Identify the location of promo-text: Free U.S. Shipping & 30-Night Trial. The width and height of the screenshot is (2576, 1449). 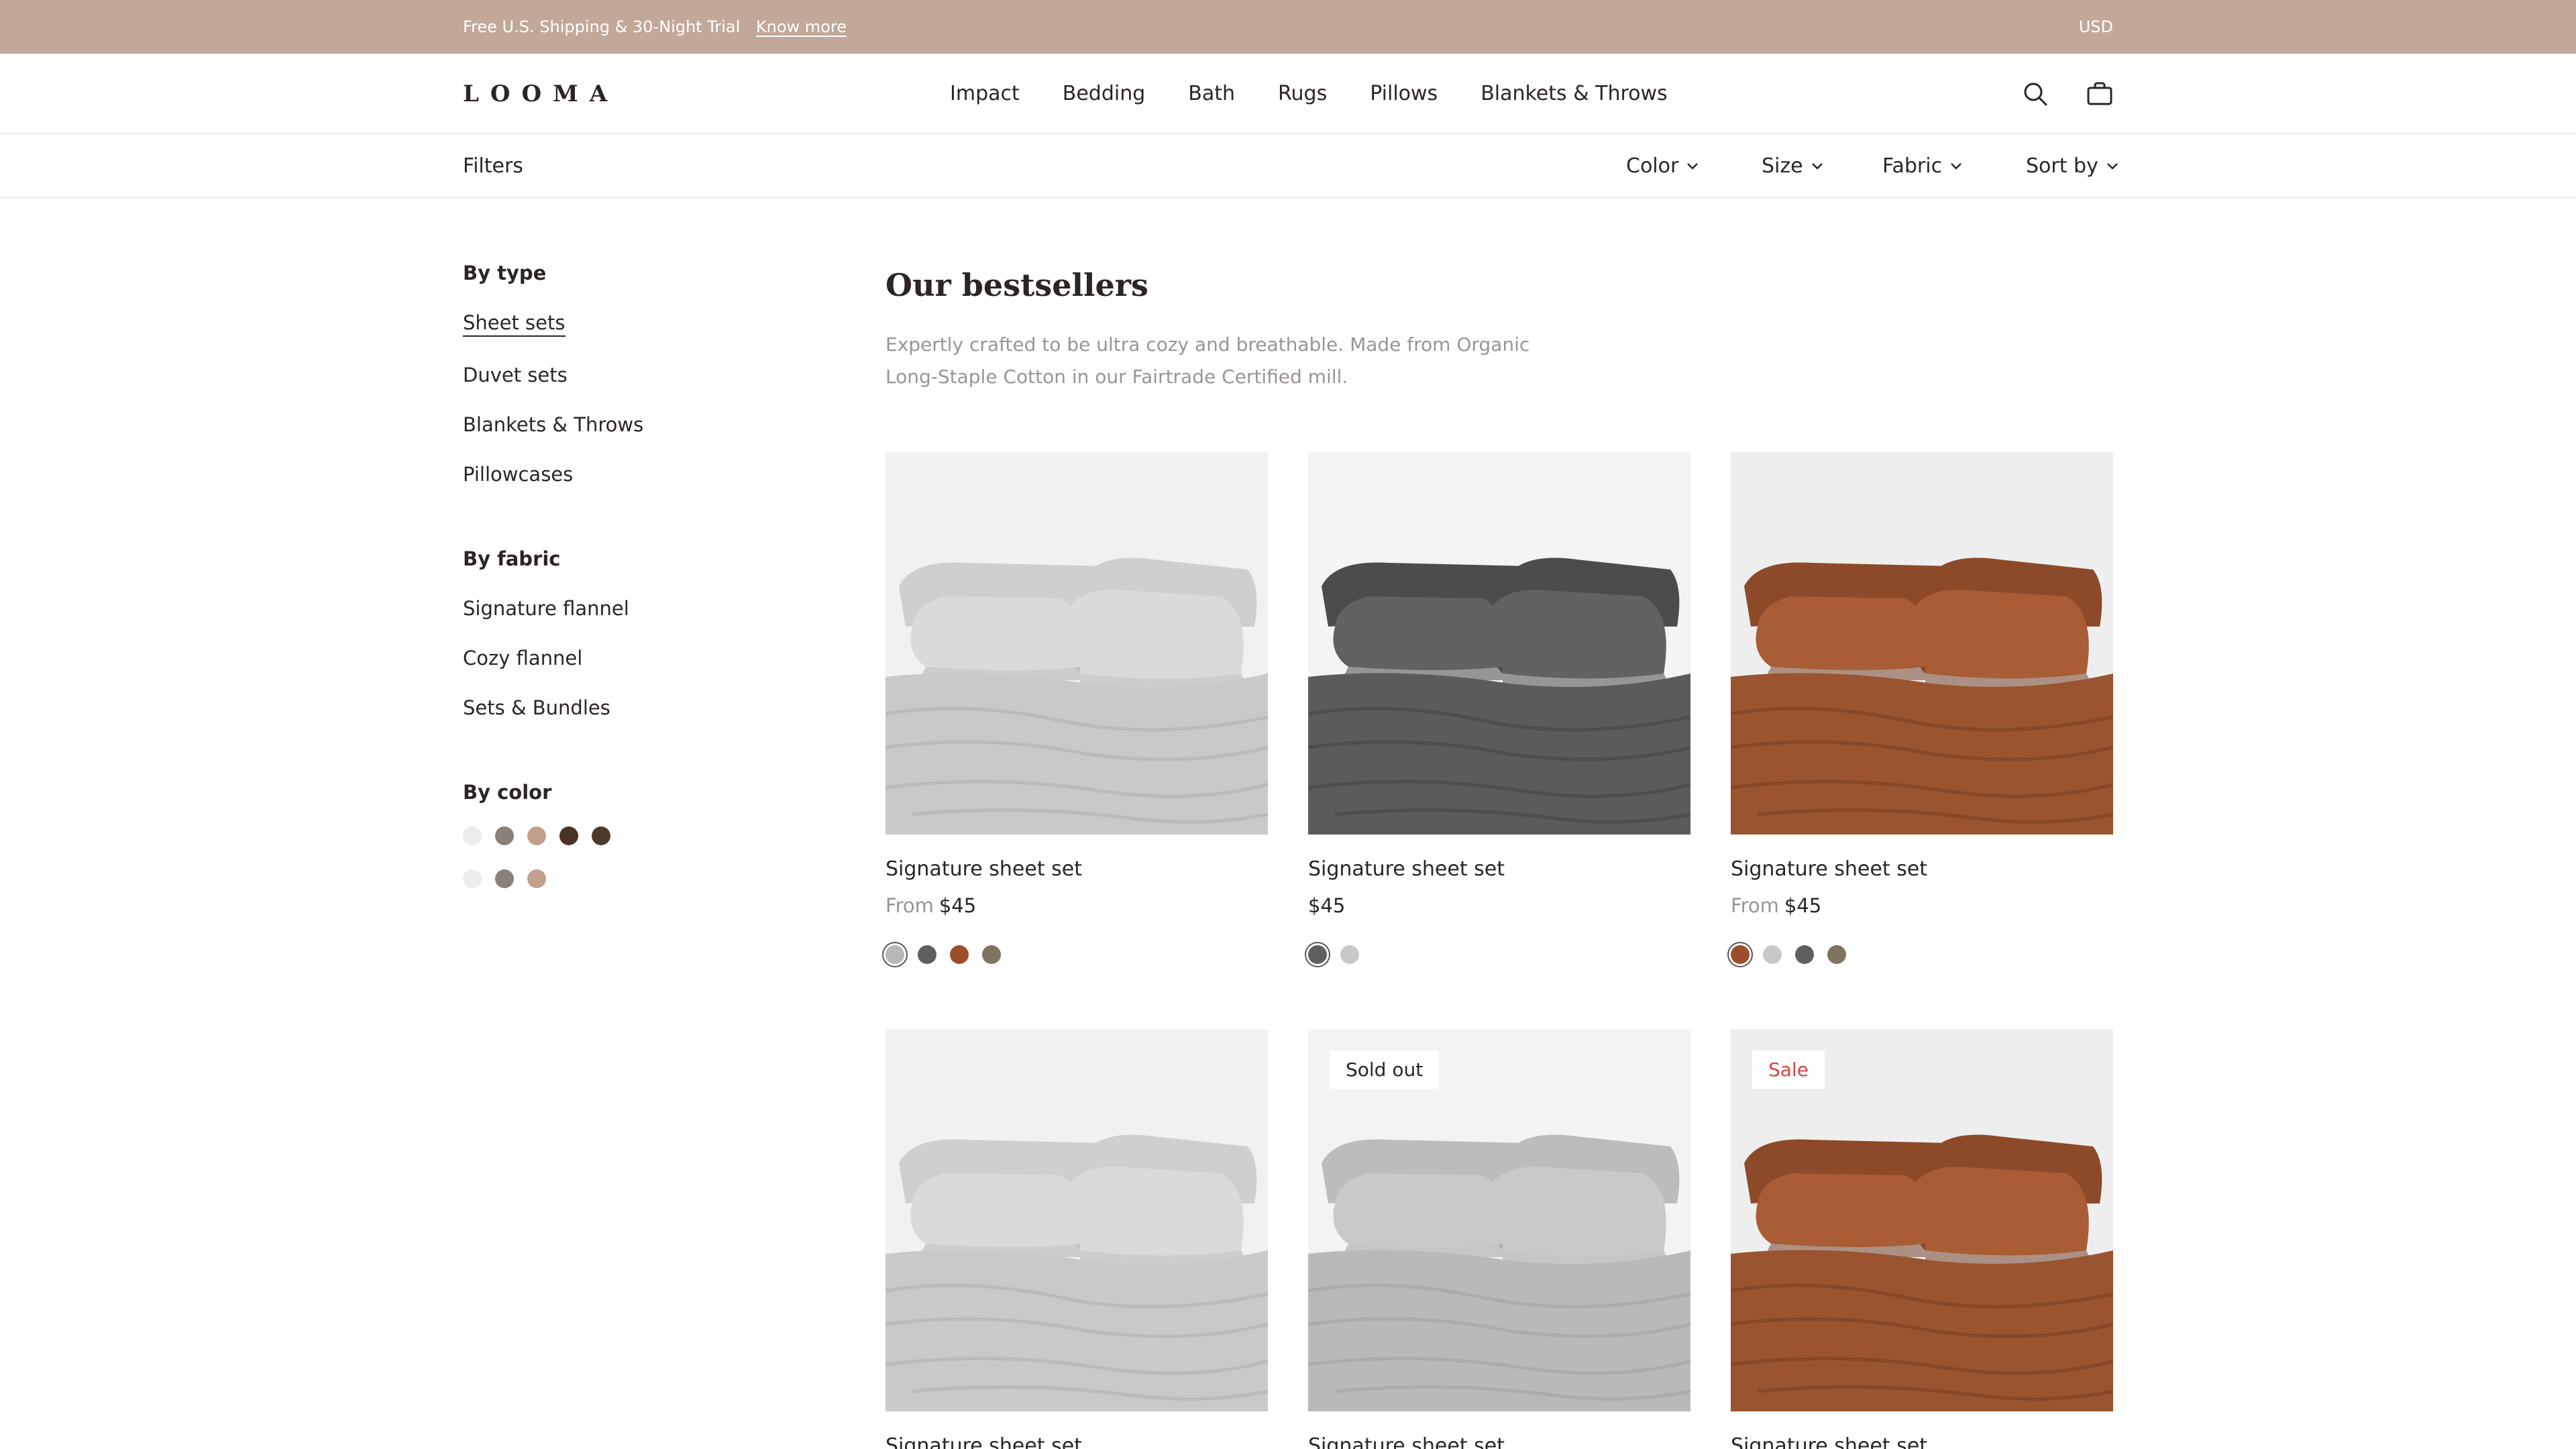
(602, 26).